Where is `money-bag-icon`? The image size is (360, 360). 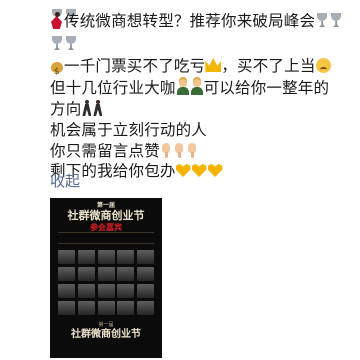
money-bag-icon is located at coordinates (57, 70).